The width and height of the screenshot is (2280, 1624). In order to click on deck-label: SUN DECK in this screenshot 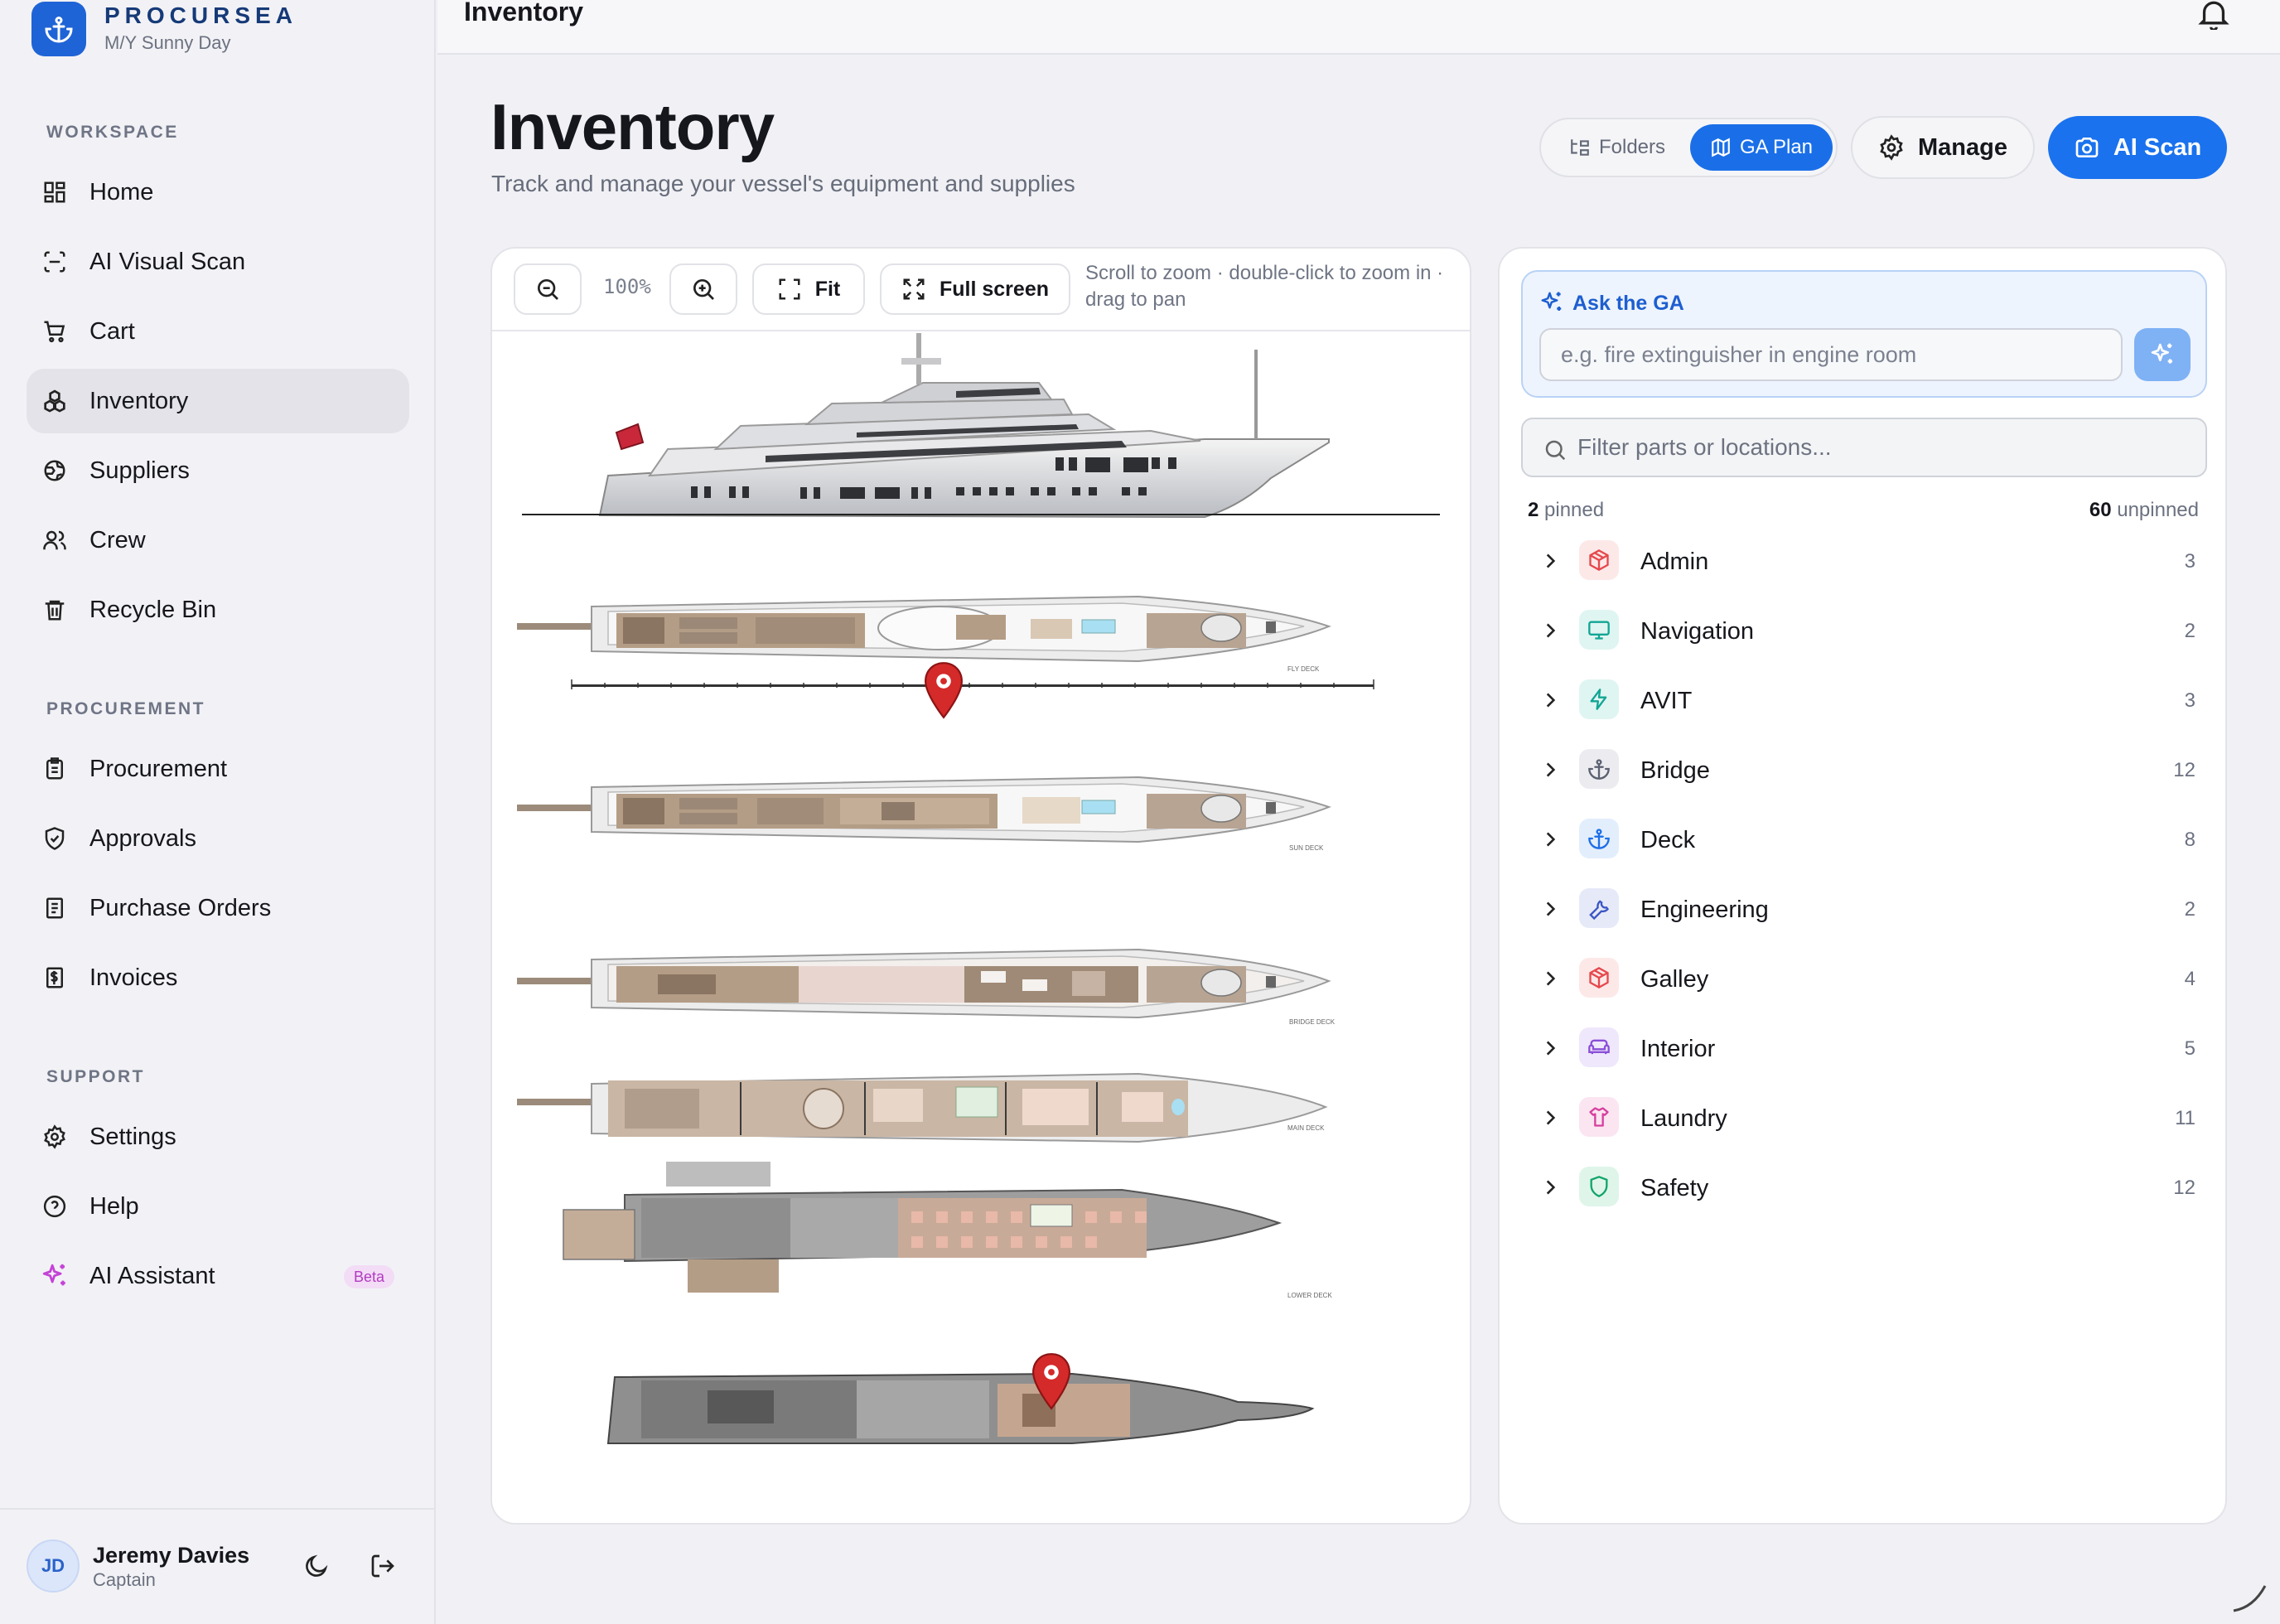, I will do `click(1306, 848)`.